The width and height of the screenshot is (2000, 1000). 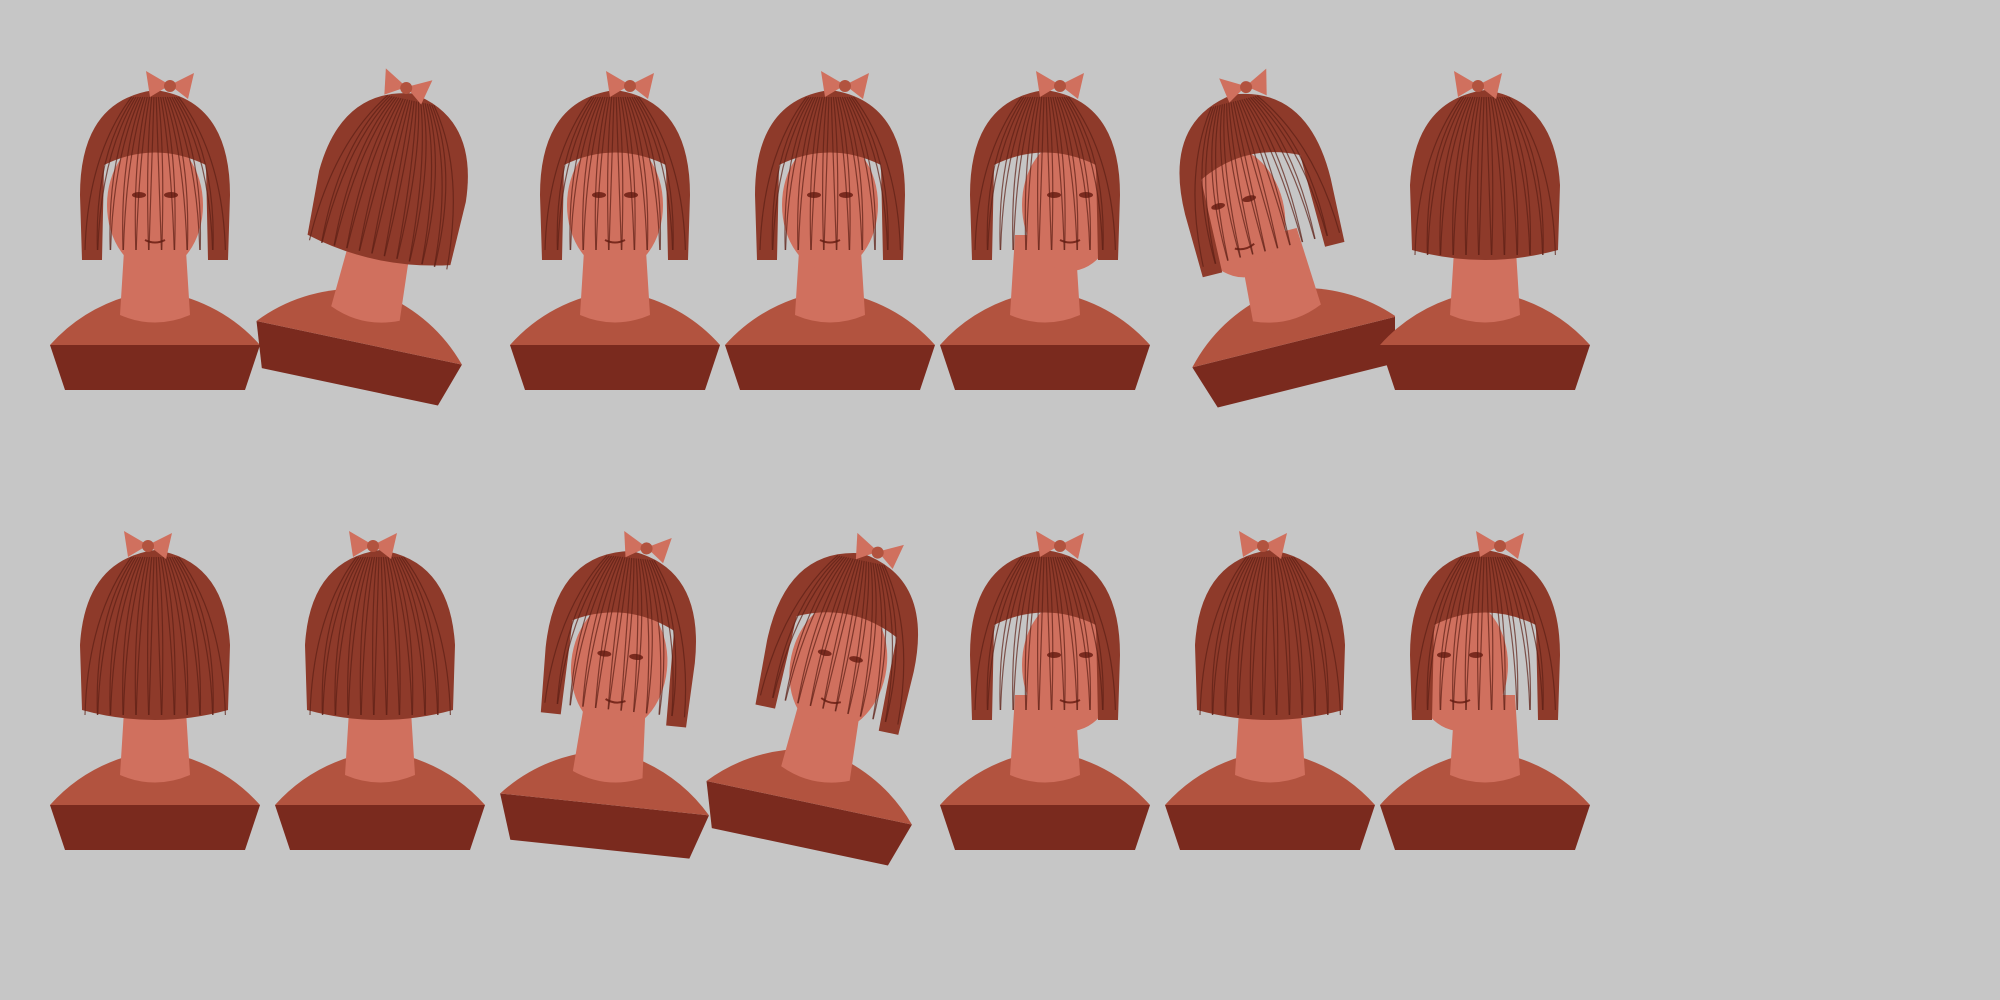 What do you see at coordinates (1485, 690) in the screenshot?
I see `bust-left-profile-icon` at bounding box center [1485, 690].